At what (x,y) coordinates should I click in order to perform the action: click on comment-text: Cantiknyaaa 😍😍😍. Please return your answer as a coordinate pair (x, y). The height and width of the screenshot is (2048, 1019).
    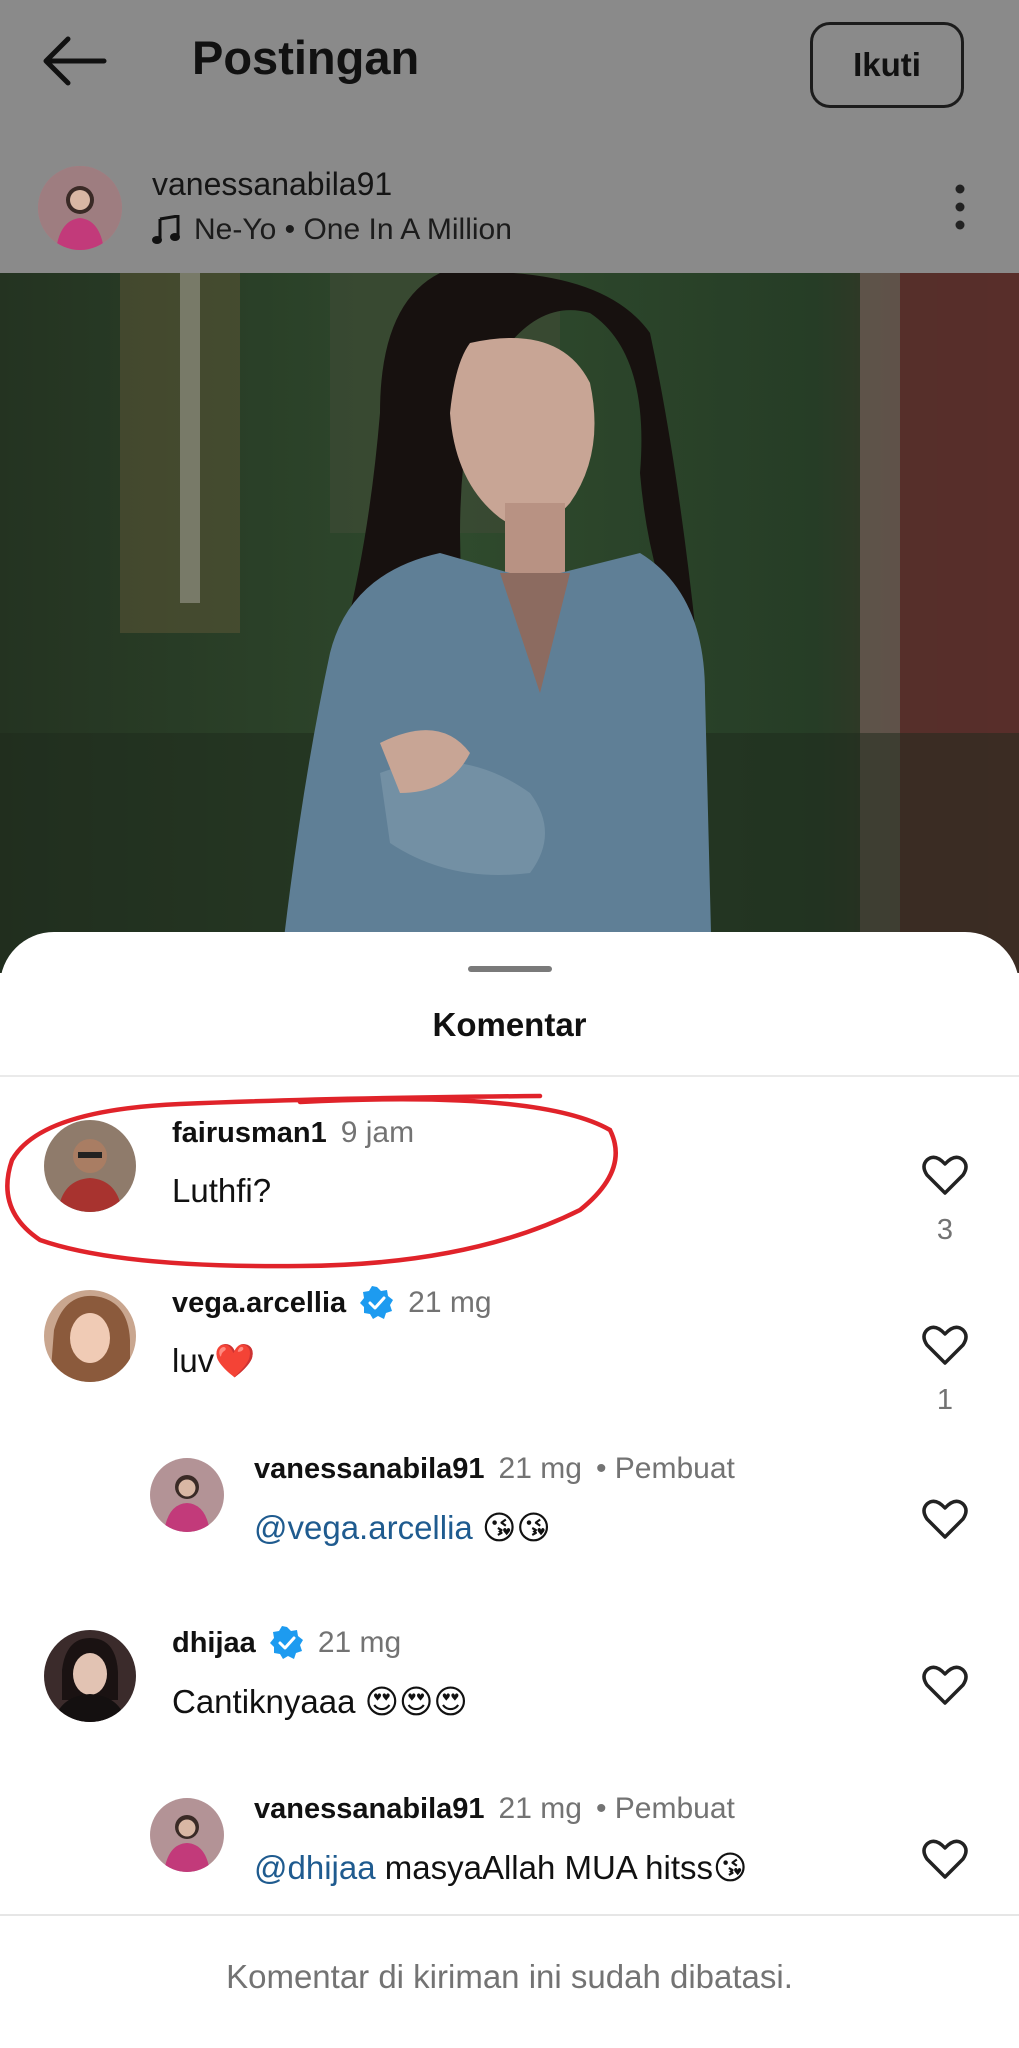
    Looking at the image, I should click on (320, 1701).